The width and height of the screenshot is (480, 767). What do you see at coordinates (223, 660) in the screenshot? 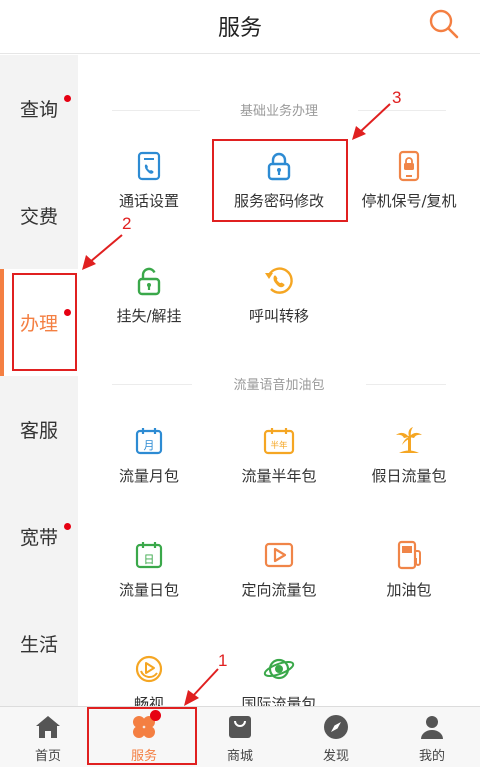
I see `annotation-number-1: 1` at bounding box center [223, 660].